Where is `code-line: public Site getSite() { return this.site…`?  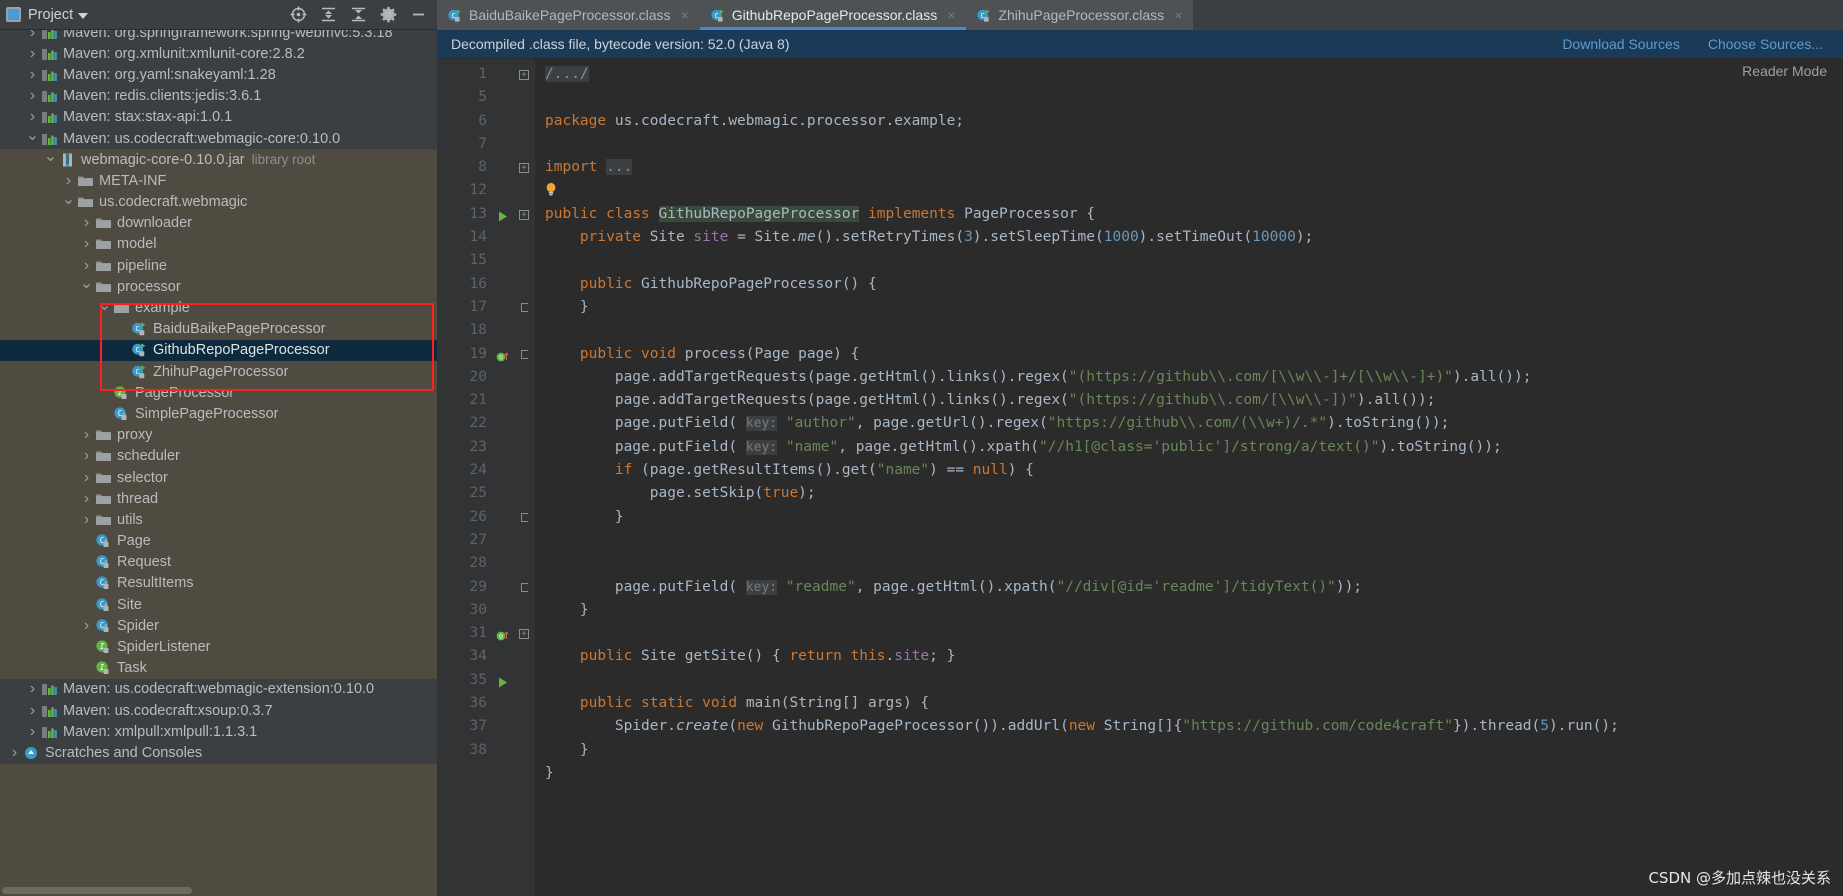 code-line: public Site getSite() { return this.site… is located at coordinates (1194, 656).